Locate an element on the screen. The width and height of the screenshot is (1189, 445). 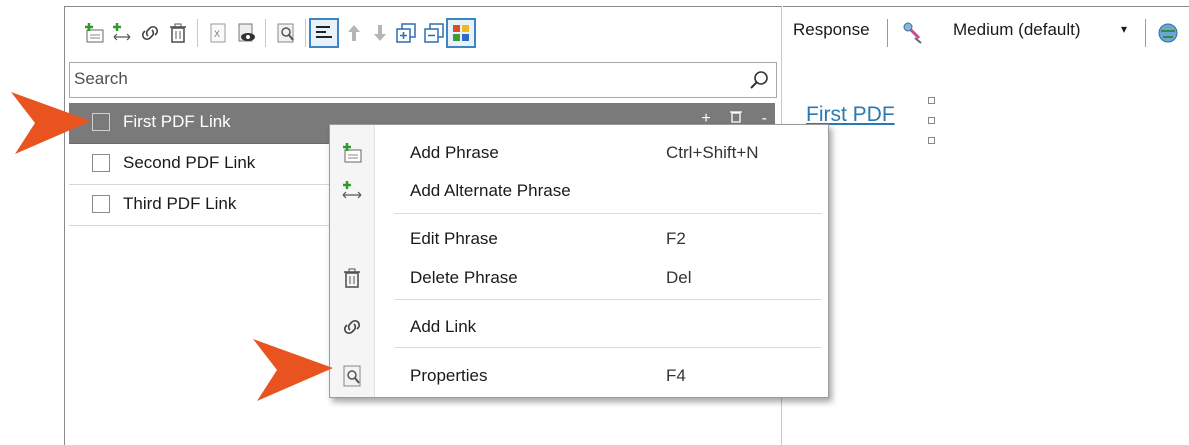
menu-item-label: Add Alternate Phrase is located at coordinates (490, 190).